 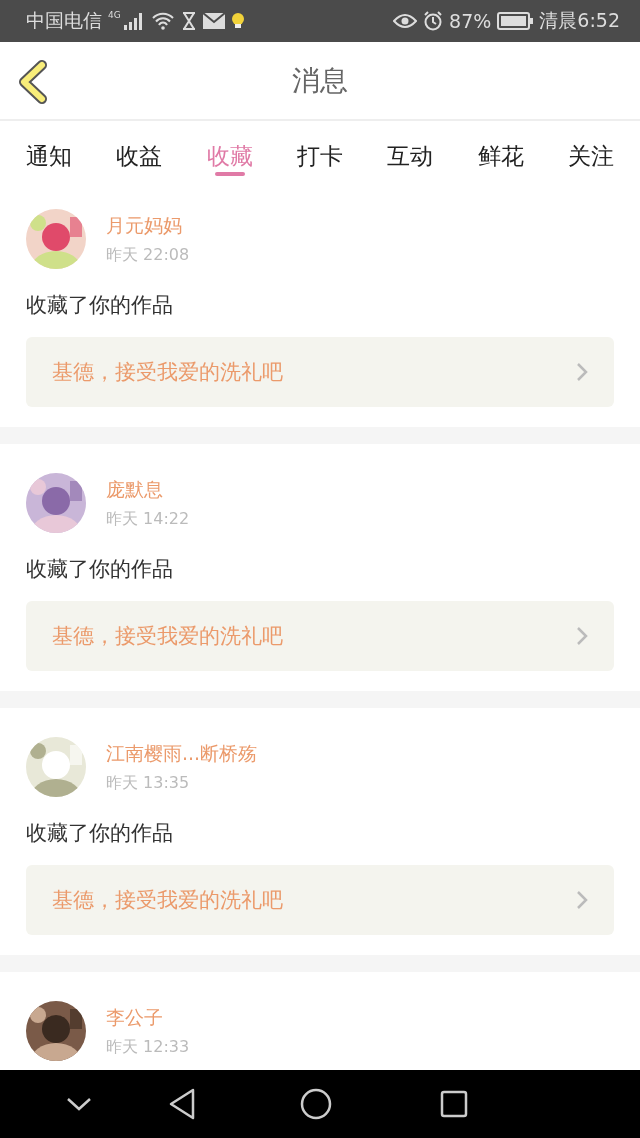 I want to click on back-button, so click(x=33, y=82).